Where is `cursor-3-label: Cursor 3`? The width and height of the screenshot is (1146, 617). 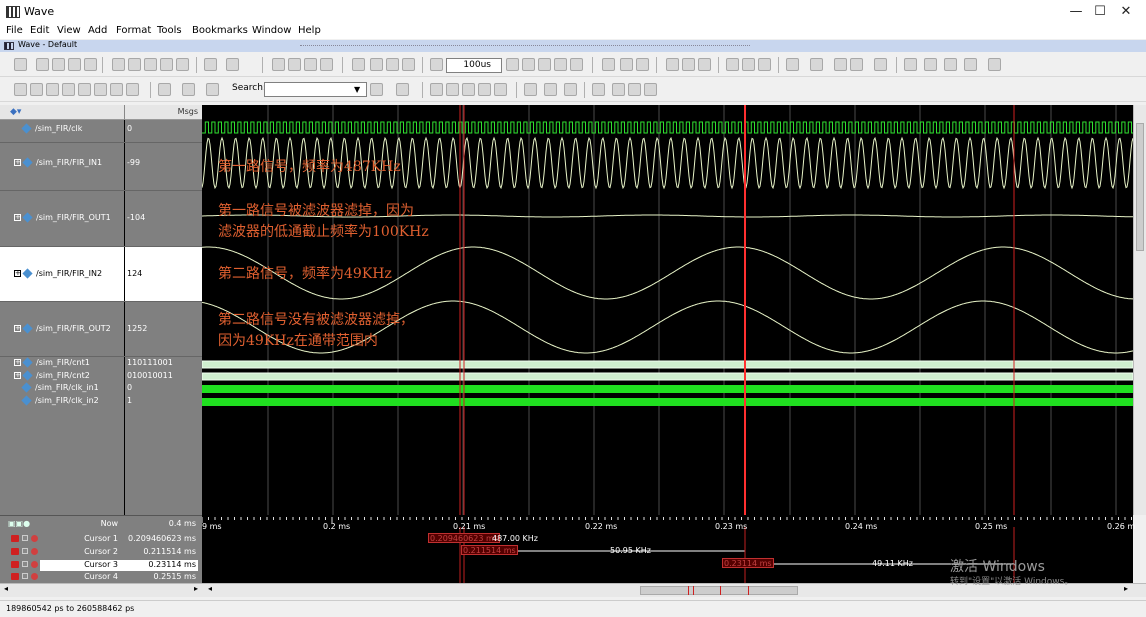 cursor-3-label: Cursor 3 is located at coordinates (79, 564).